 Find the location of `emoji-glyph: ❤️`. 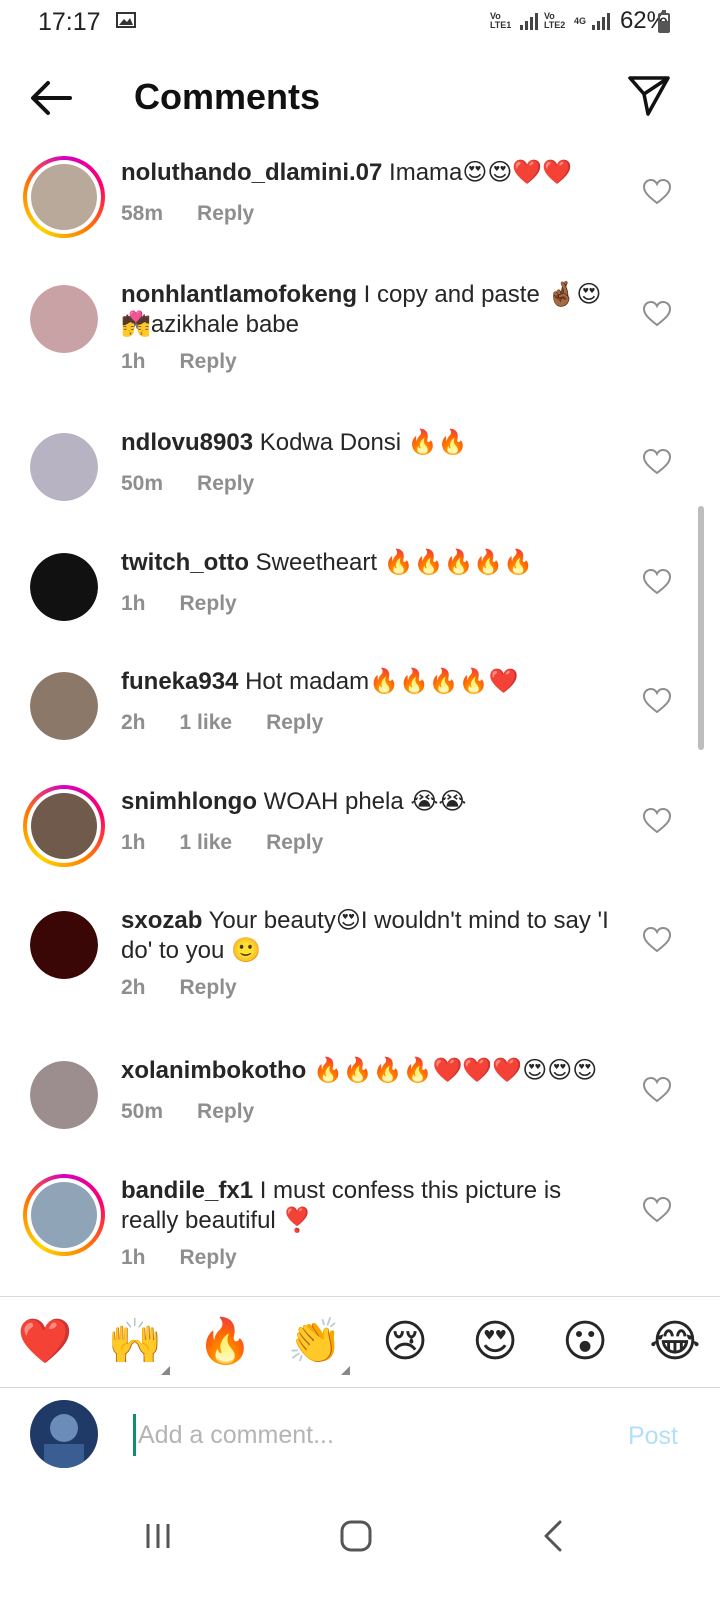

emoji-glyph: ❤️ is located at coordinates (45, 1341).